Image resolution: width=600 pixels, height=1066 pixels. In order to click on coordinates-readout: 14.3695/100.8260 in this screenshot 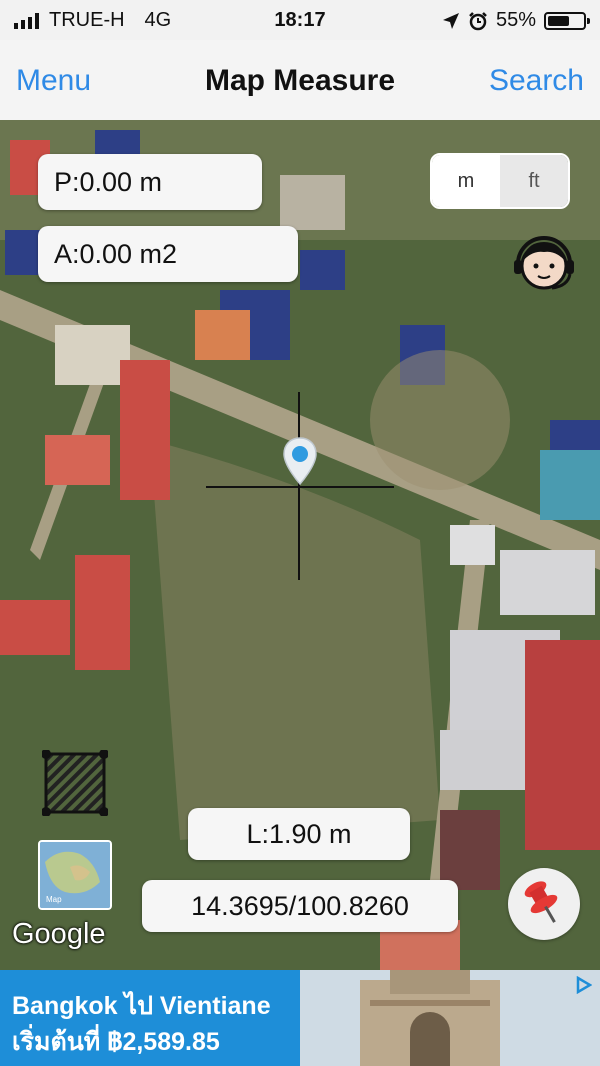, I will do `click(300, 906)`.